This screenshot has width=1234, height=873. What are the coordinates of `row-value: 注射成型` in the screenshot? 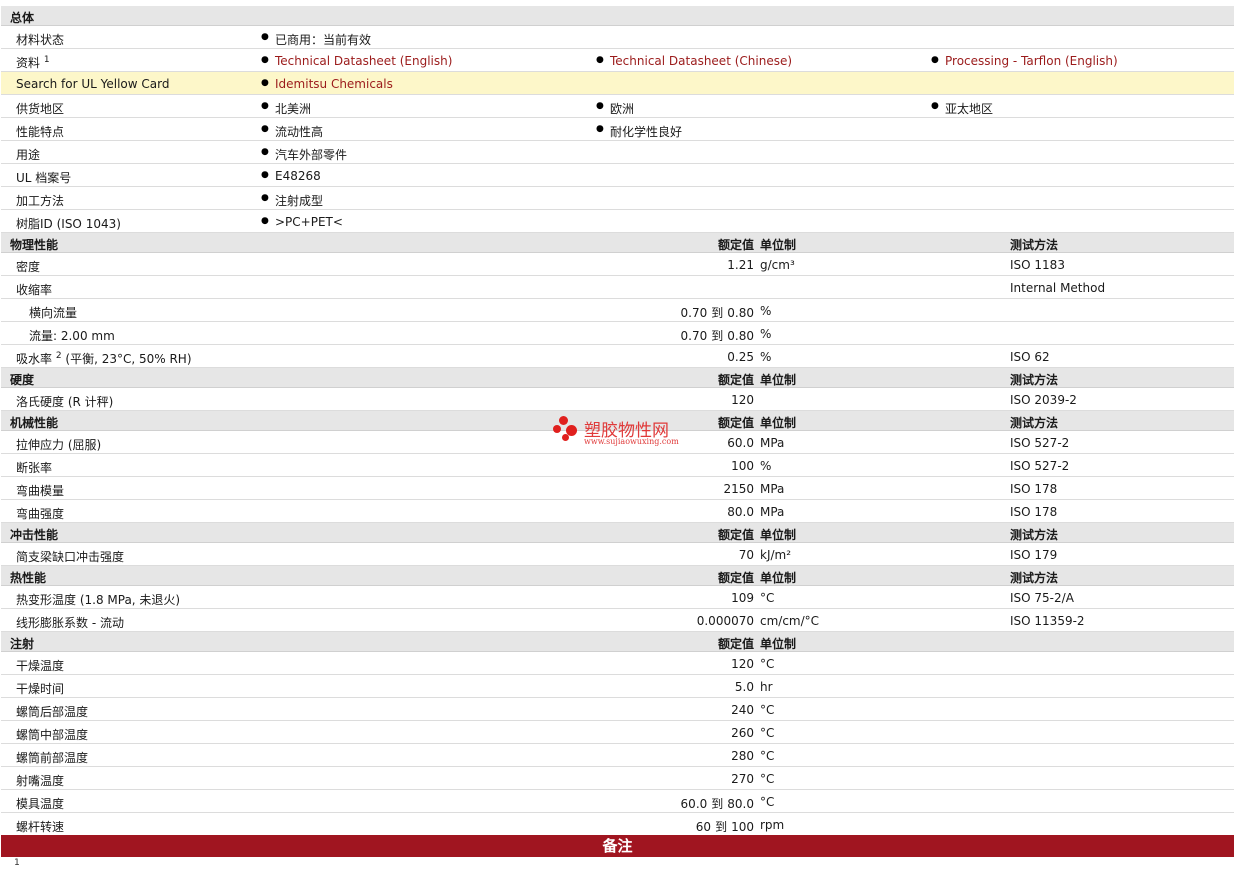 It's located at (292, 200).